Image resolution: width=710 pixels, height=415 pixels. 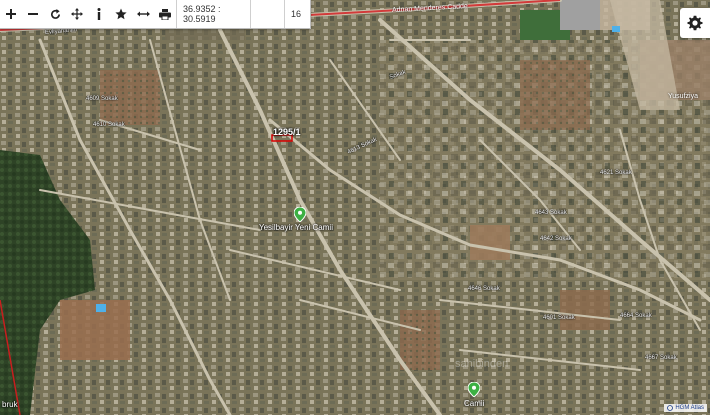 I want to click on mosque-label-2: Camii, so click(x=474, y=403).